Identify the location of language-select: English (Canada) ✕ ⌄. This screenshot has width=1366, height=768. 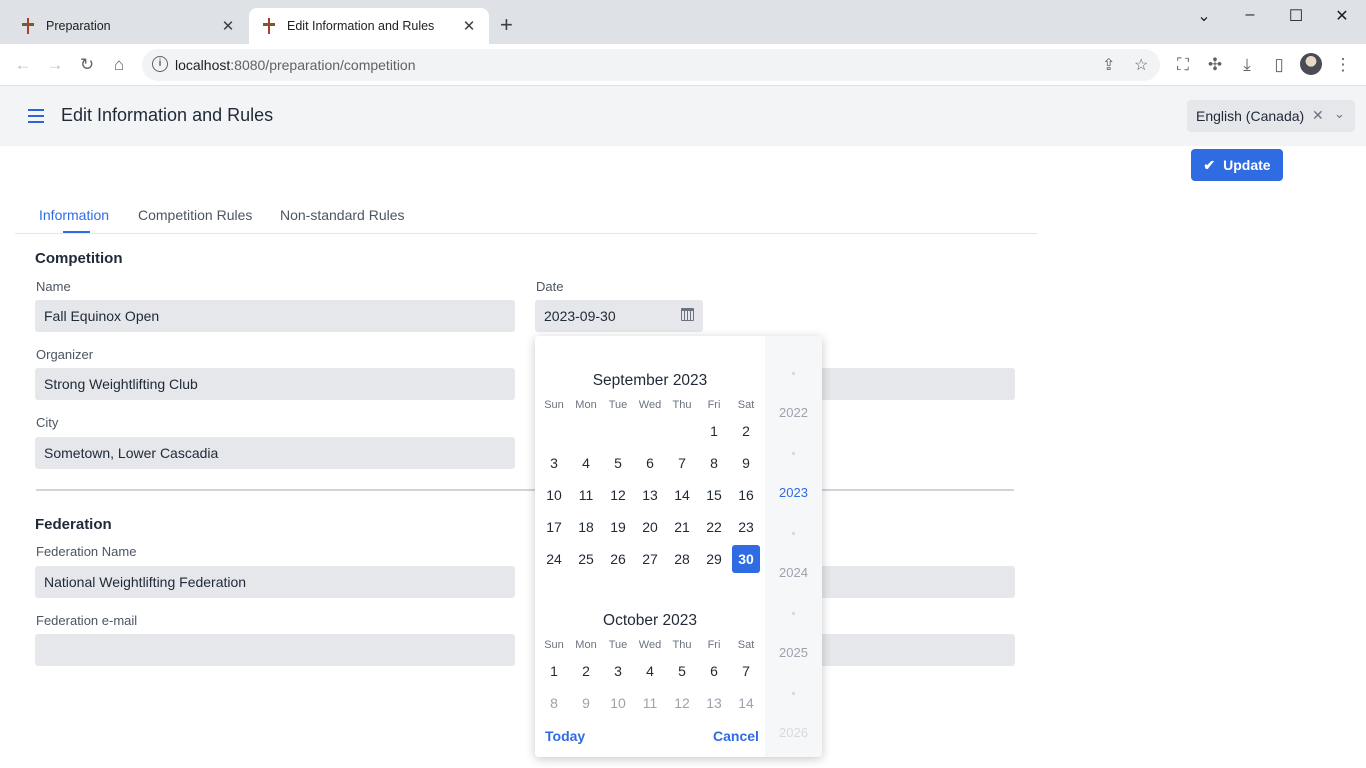
(1271, 116).